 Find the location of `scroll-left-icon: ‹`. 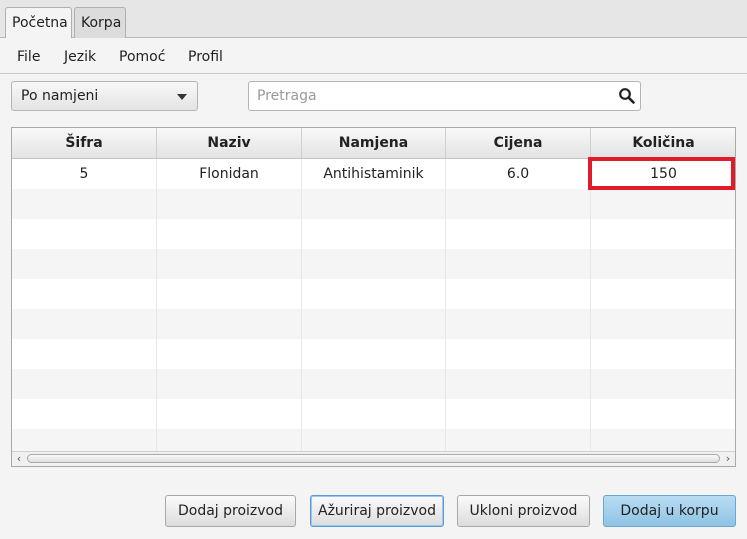

scroll-left-icon: ‹ is located at coordinates (19, 459).